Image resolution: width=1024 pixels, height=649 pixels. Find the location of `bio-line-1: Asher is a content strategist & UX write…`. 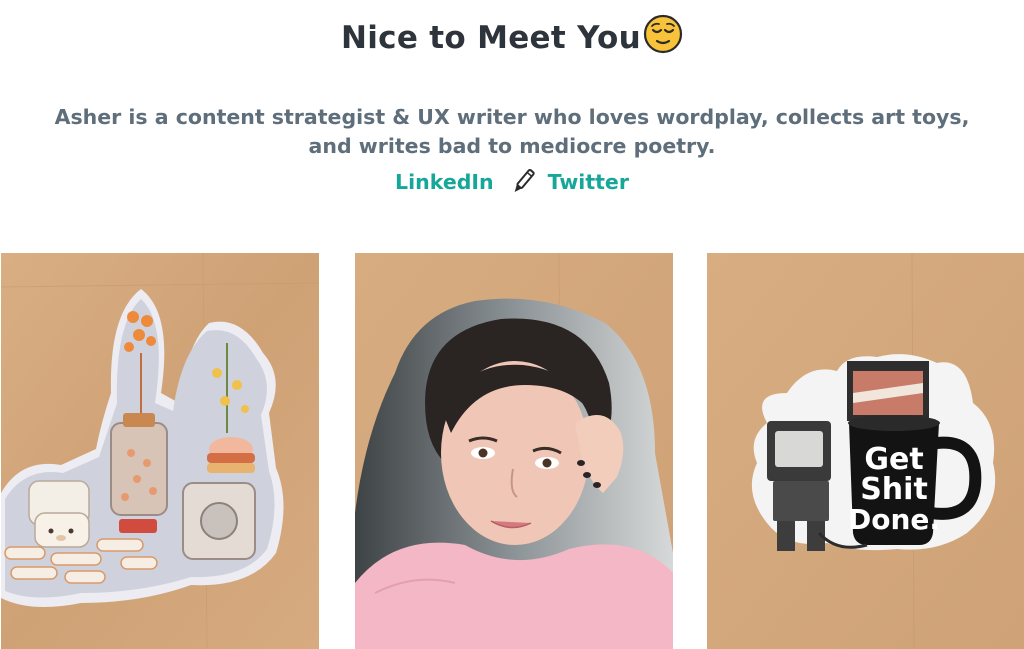

bio-line-1: Asher is a content strategist & UX write… is located at coordinates (512, 117).